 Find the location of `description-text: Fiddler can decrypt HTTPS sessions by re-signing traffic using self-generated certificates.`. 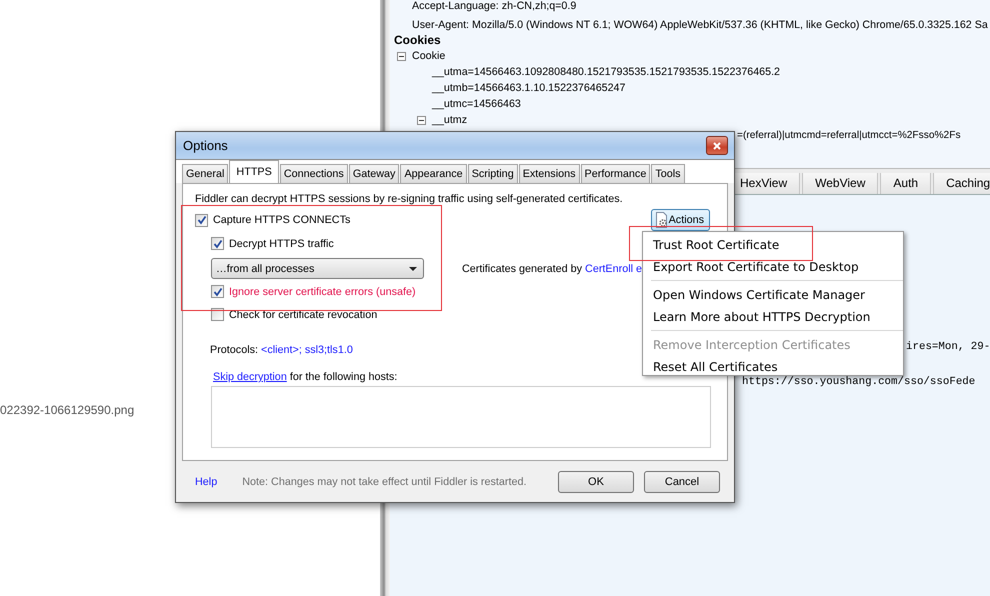

description-text: Fiddler can decrypt HTTPS sessions by re-signing traffic using self-generated certificates. is located at coordinates (409, 199).